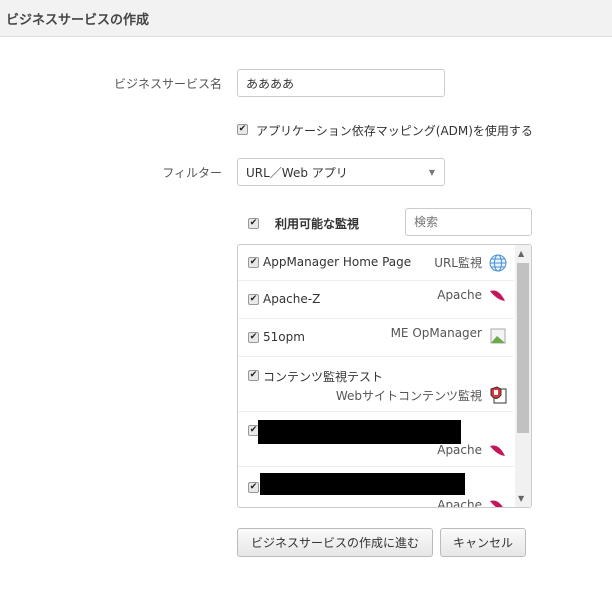 The image size is (612, 597). I want to click on monitor-type: Webサイトコンテンツ監視, so click(408, 396).